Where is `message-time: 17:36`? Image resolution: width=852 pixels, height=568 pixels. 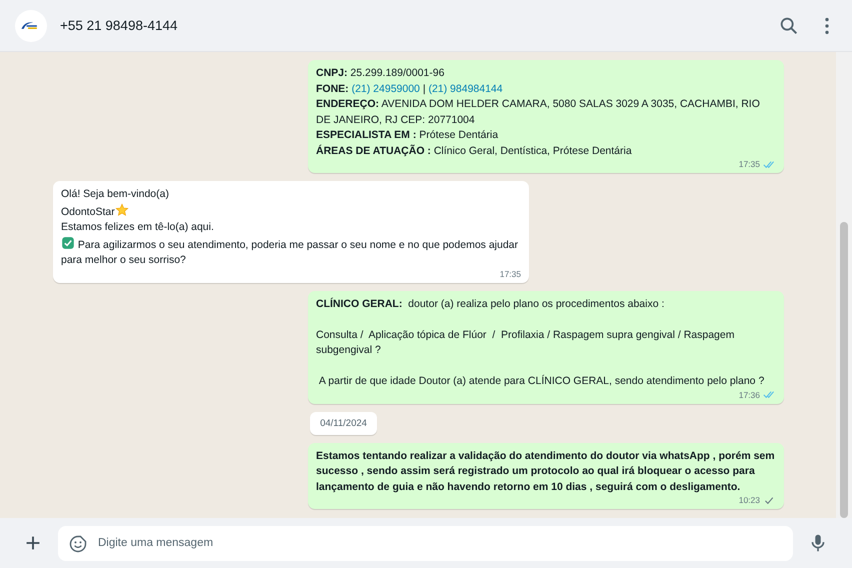
message-time: 17:36 is located at coordinates (749, 395).